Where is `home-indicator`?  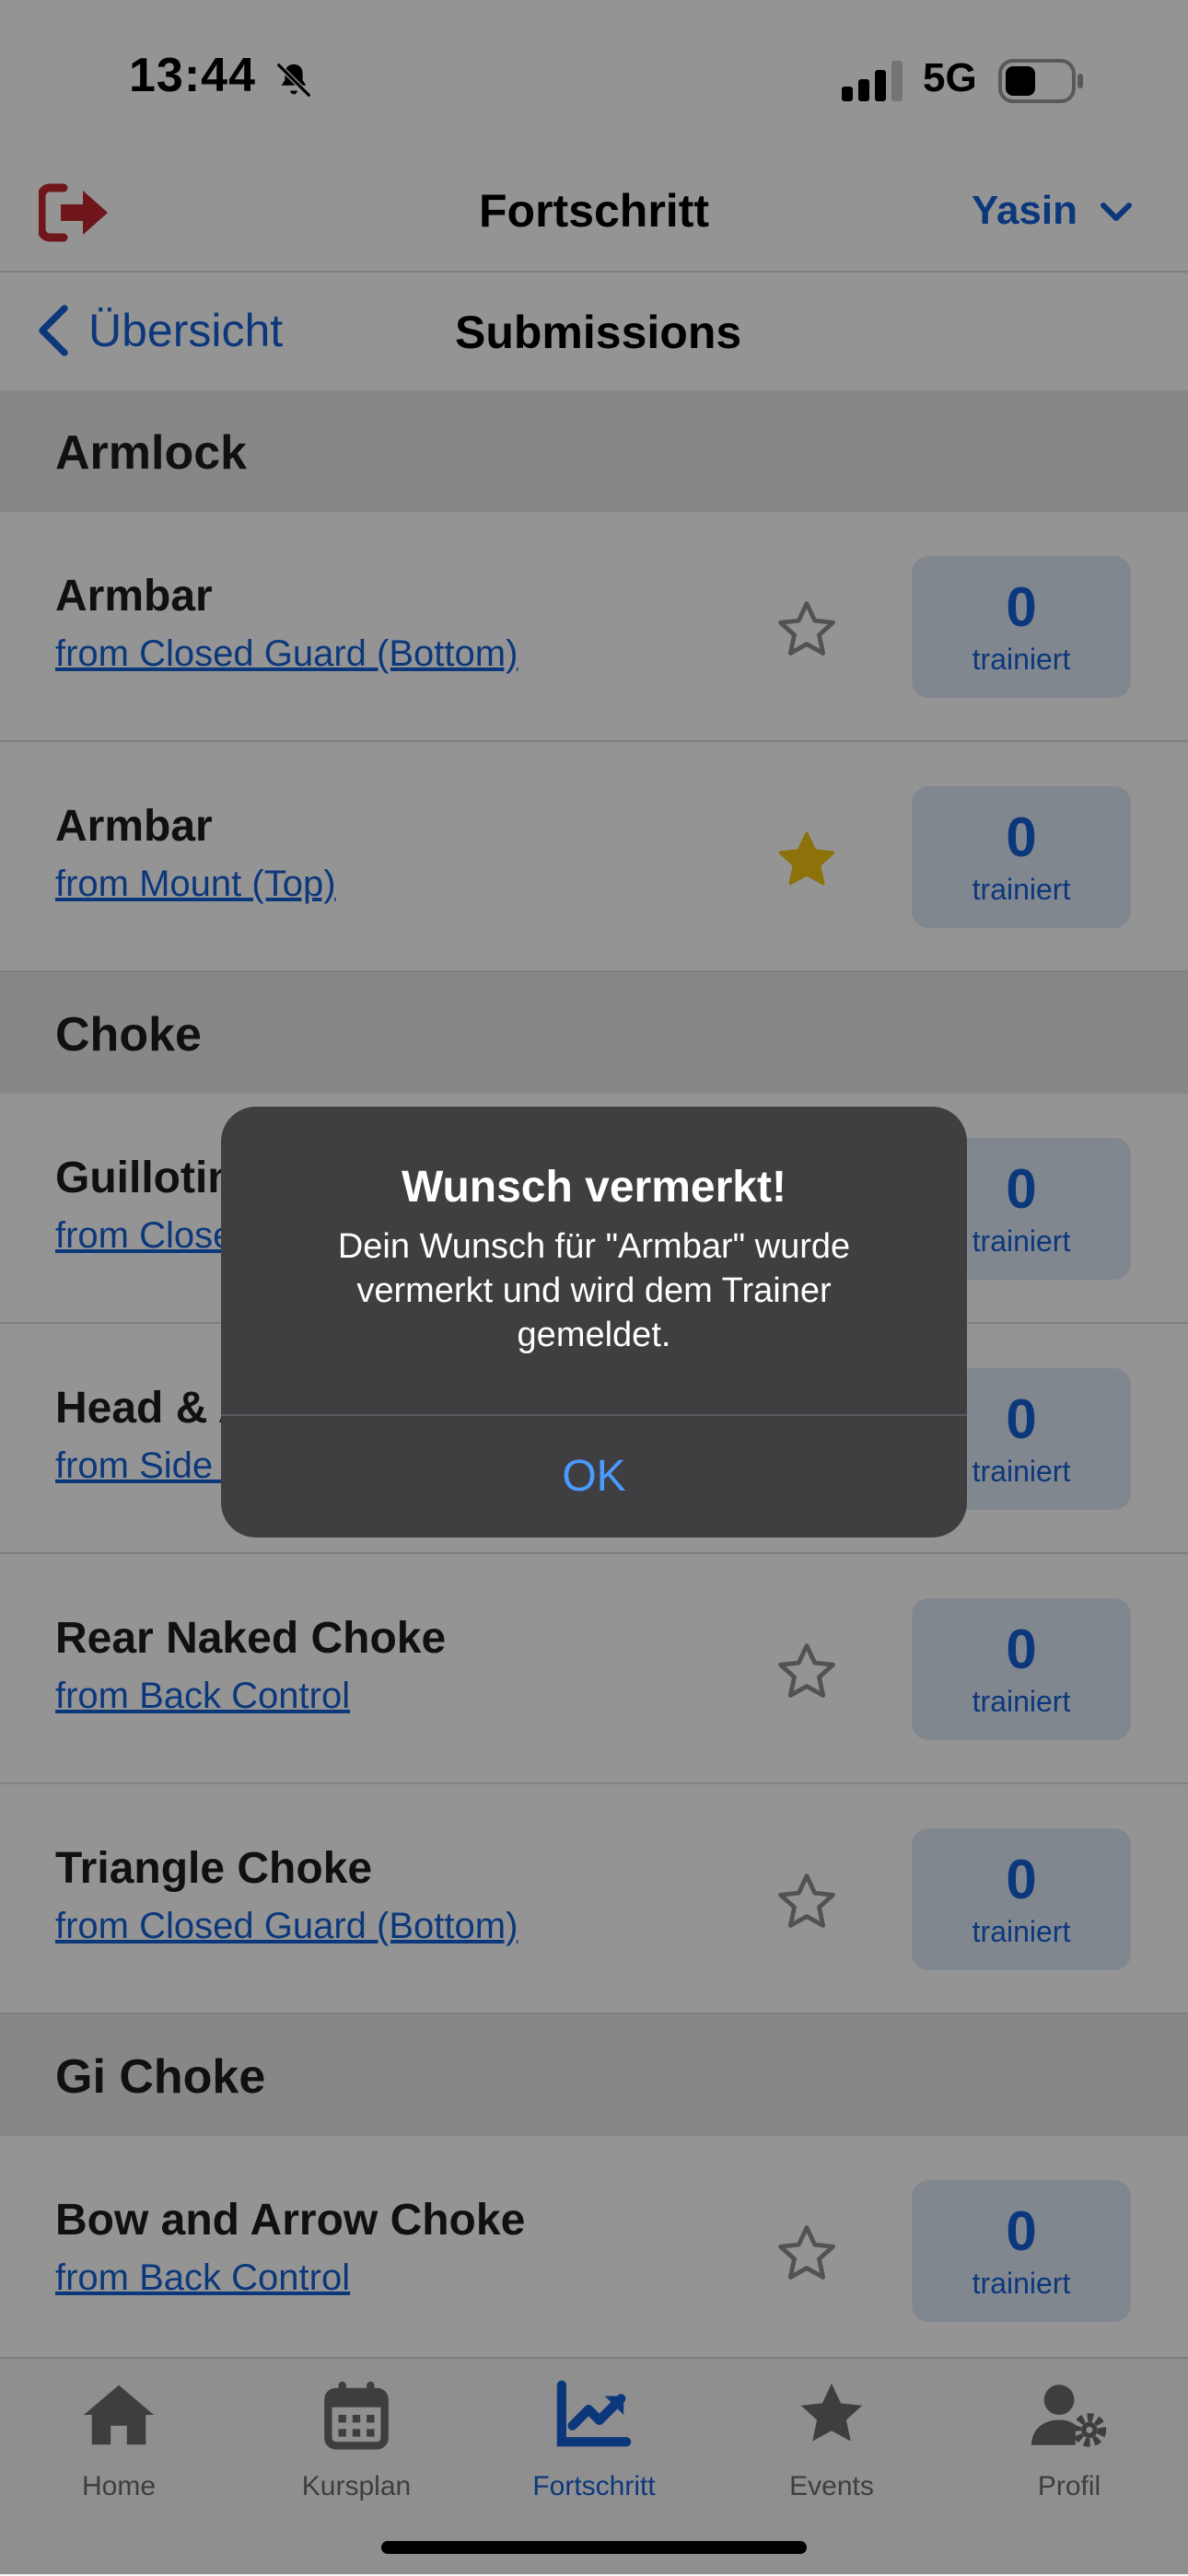
home-indicator is located at coordinates (594, 2547).